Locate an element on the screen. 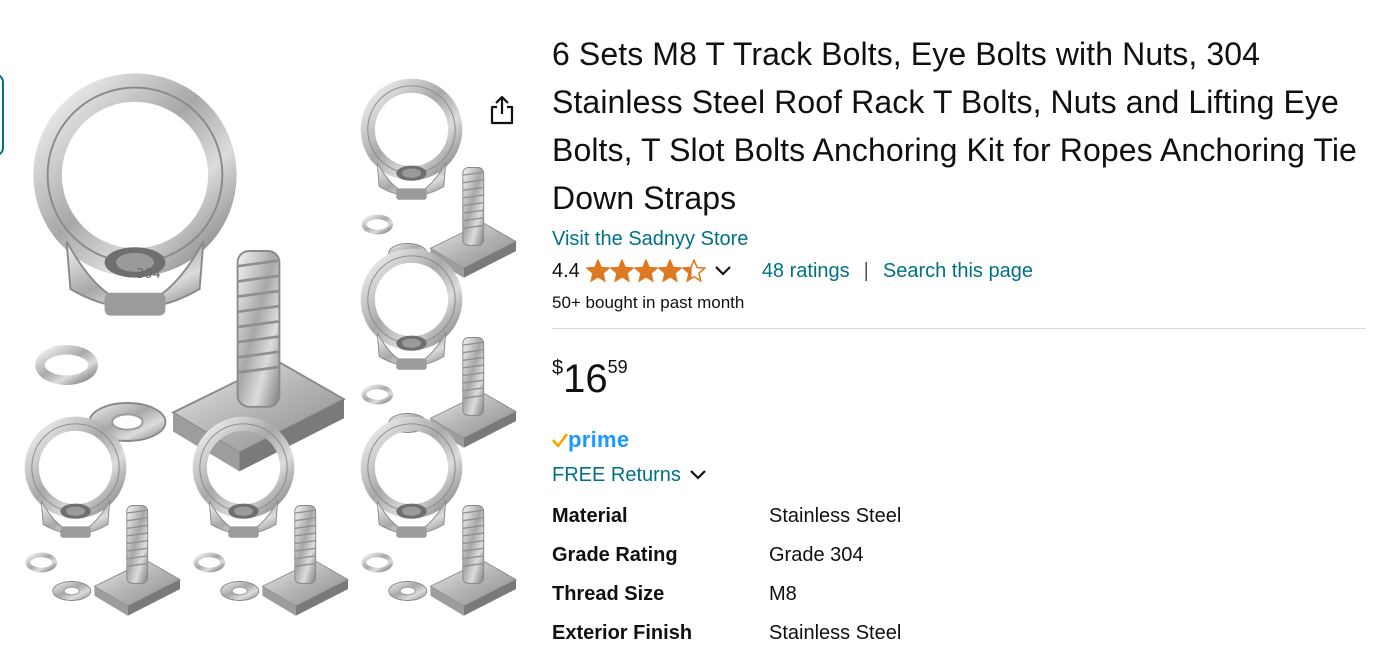 This screenshot has width=1374, height=661. price-fraction: 59 is located at coordinates (617, 367).